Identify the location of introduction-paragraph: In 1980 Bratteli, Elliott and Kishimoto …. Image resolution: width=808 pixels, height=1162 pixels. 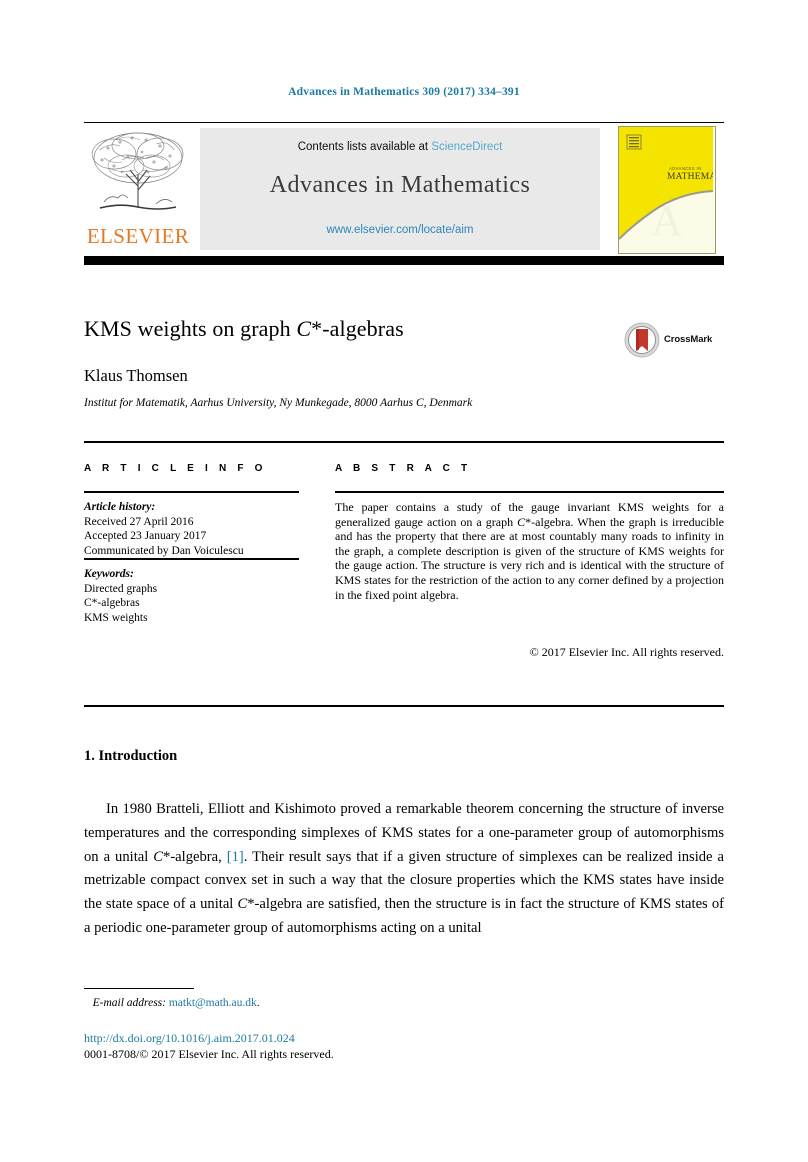
(404, 869).